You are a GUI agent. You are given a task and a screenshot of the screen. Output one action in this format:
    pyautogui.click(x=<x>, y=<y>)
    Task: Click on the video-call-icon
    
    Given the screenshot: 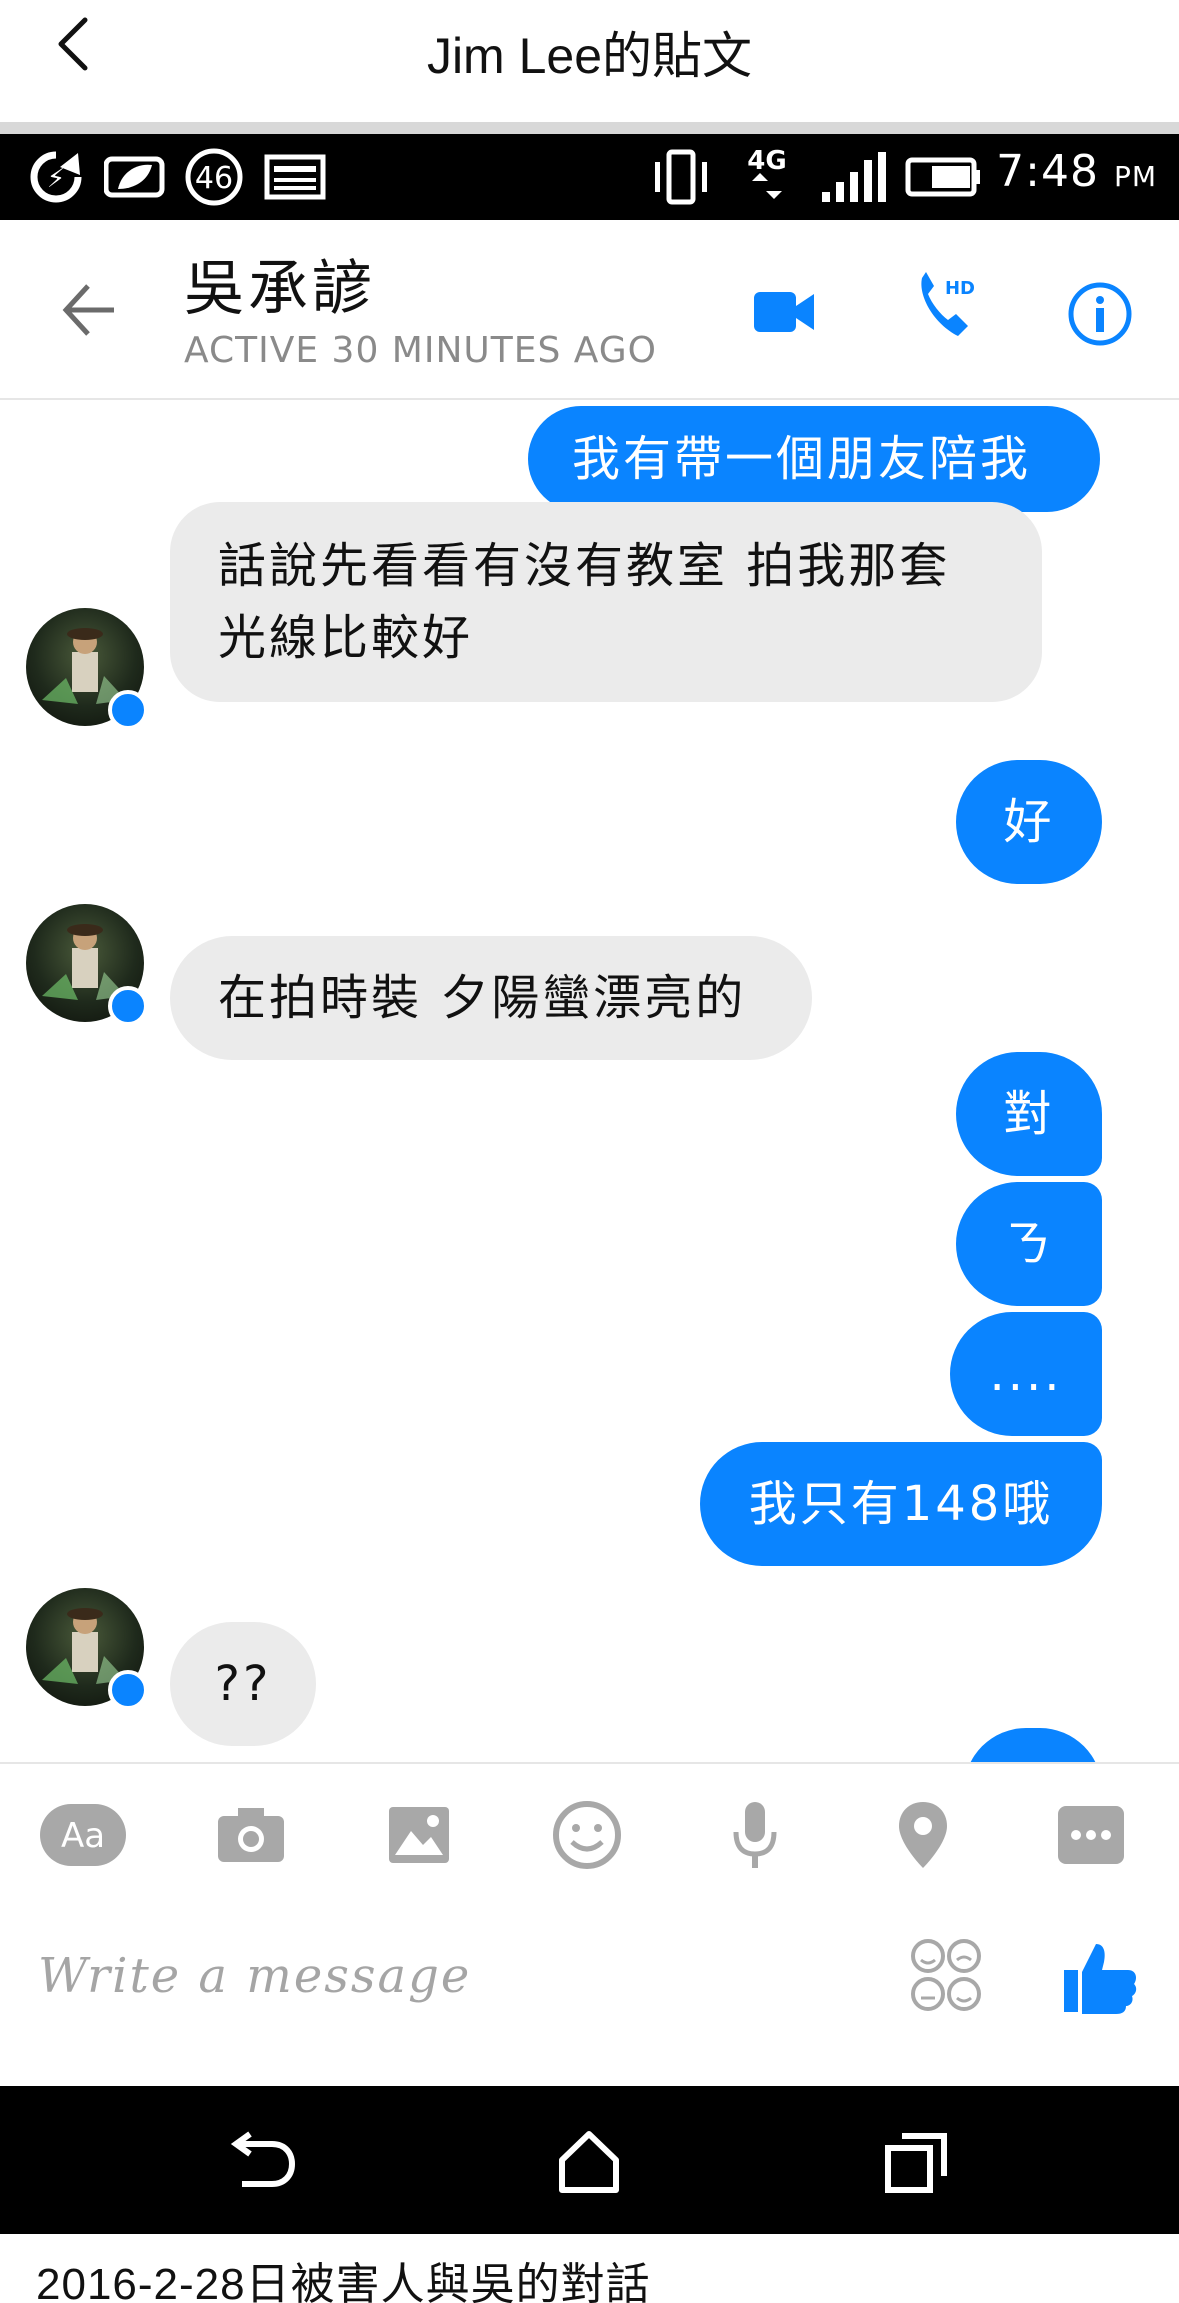 What is the action you would take?
    pyautogui.click(x=784, y=312)
    